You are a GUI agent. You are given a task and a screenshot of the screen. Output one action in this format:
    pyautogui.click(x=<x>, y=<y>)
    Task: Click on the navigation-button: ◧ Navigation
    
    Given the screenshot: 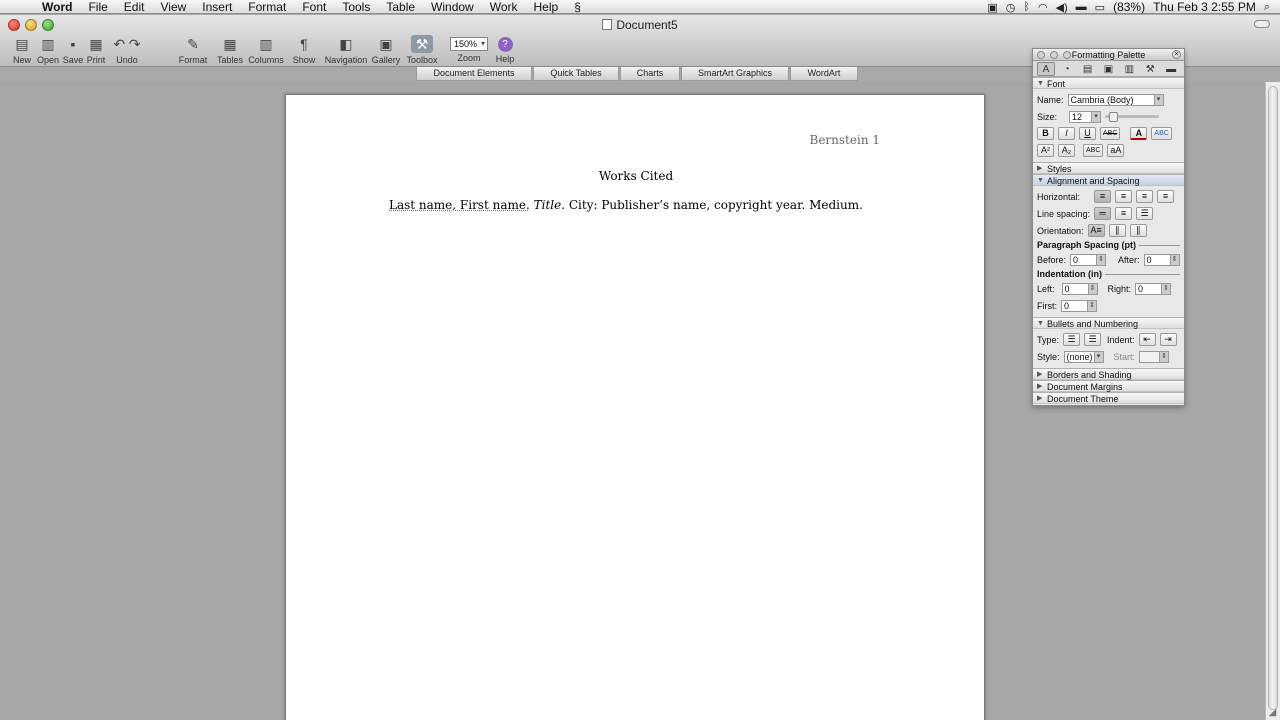 What is the action you would take?
    pyautogui.click(x=346, y=50)
    